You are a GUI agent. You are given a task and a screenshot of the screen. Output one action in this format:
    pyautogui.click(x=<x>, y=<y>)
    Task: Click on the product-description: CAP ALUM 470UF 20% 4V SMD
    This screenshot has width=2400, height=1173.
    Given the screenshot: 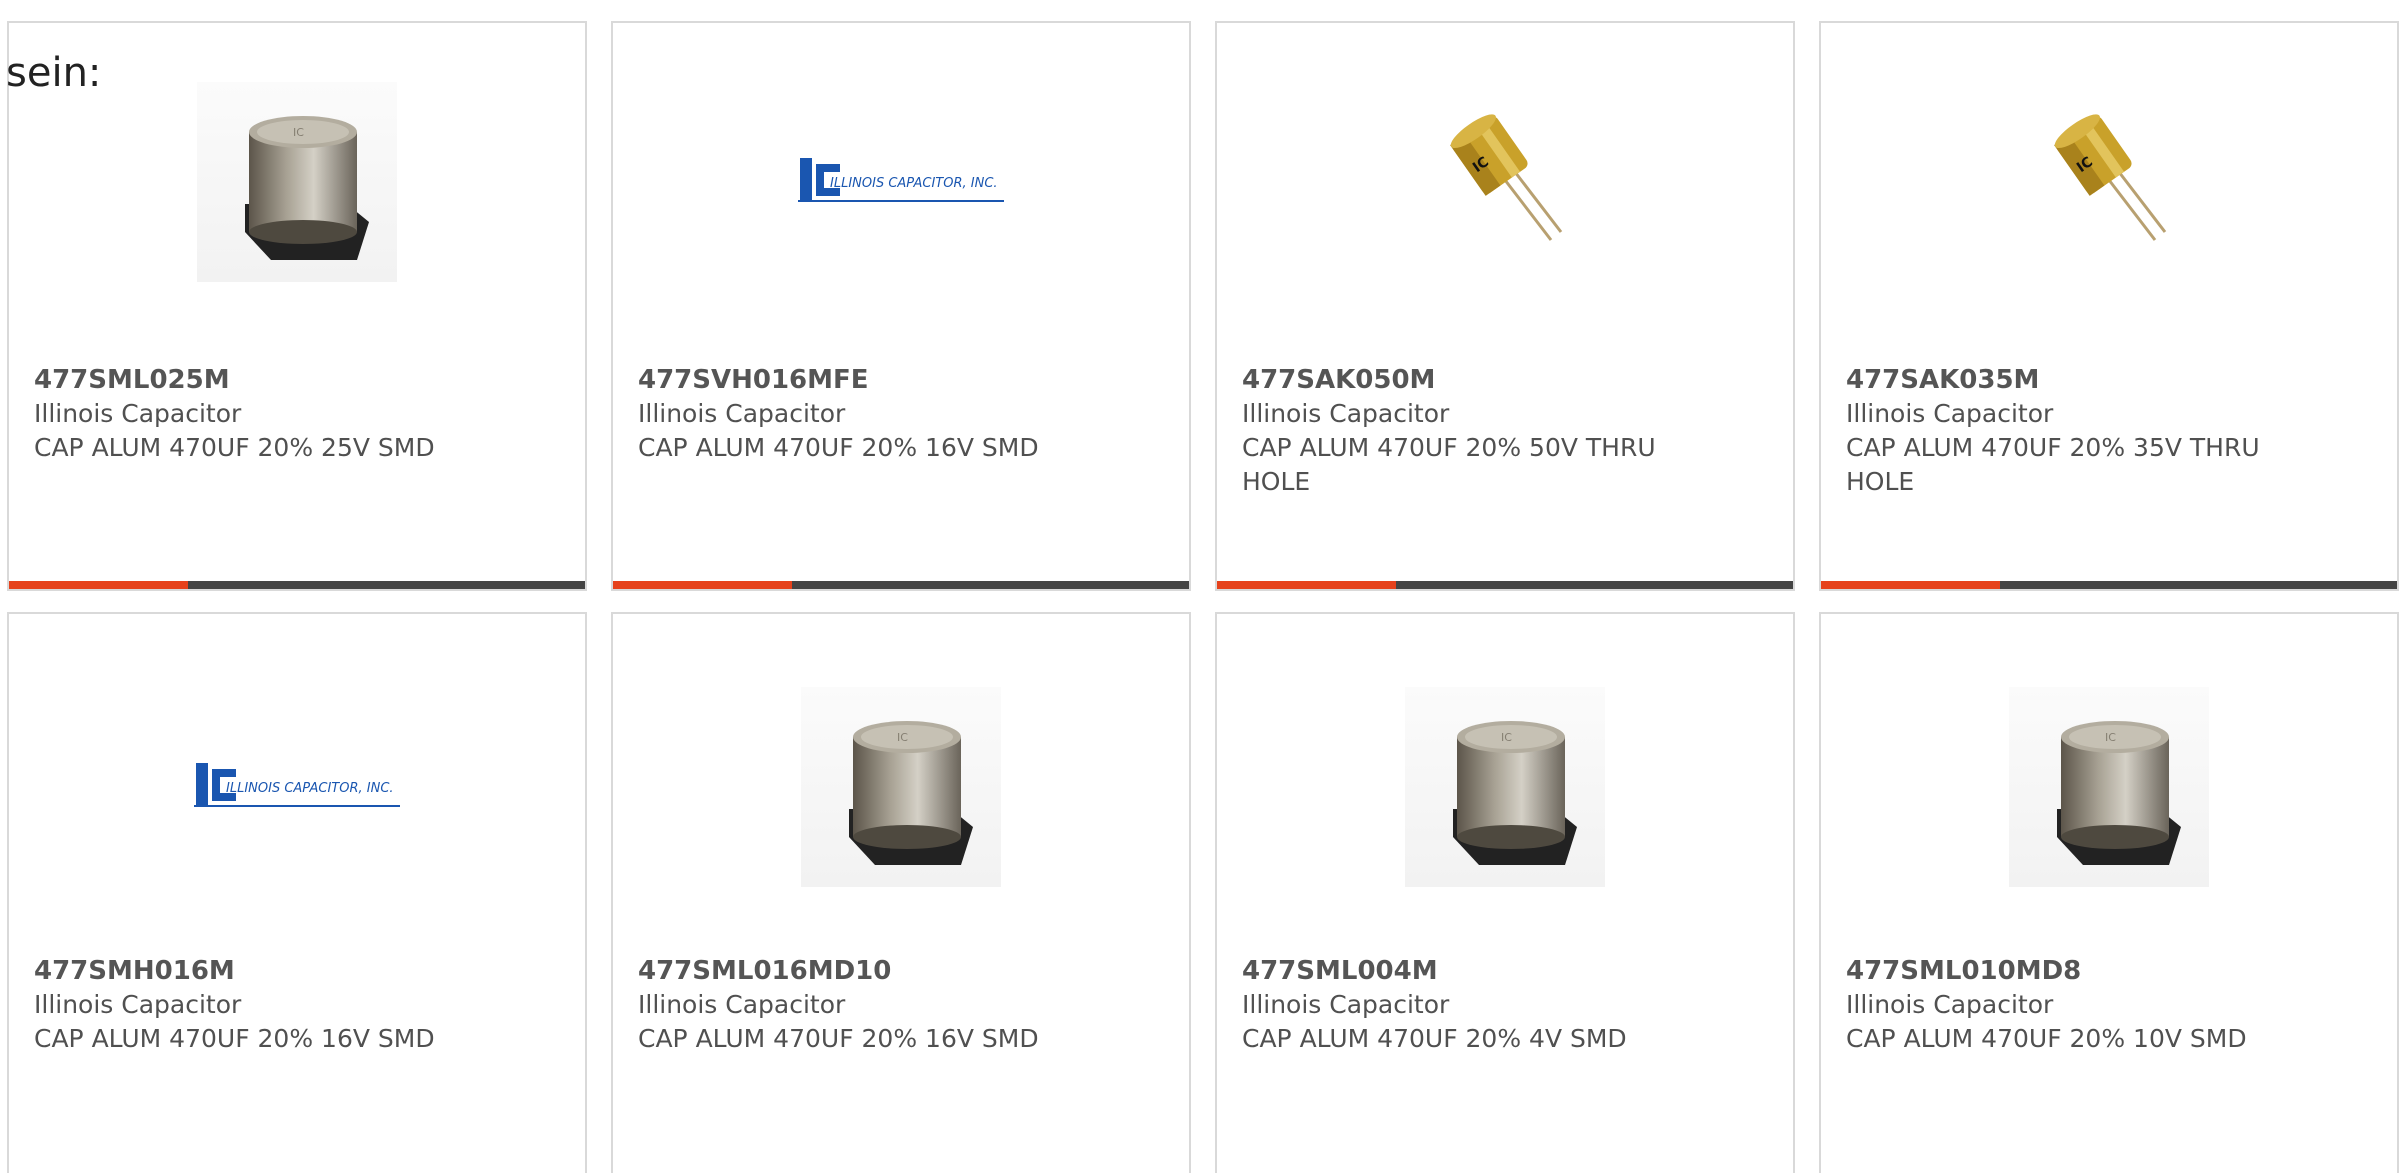 What is the action you would take?
    pyautogui.click(x=1434, y=1038)
    